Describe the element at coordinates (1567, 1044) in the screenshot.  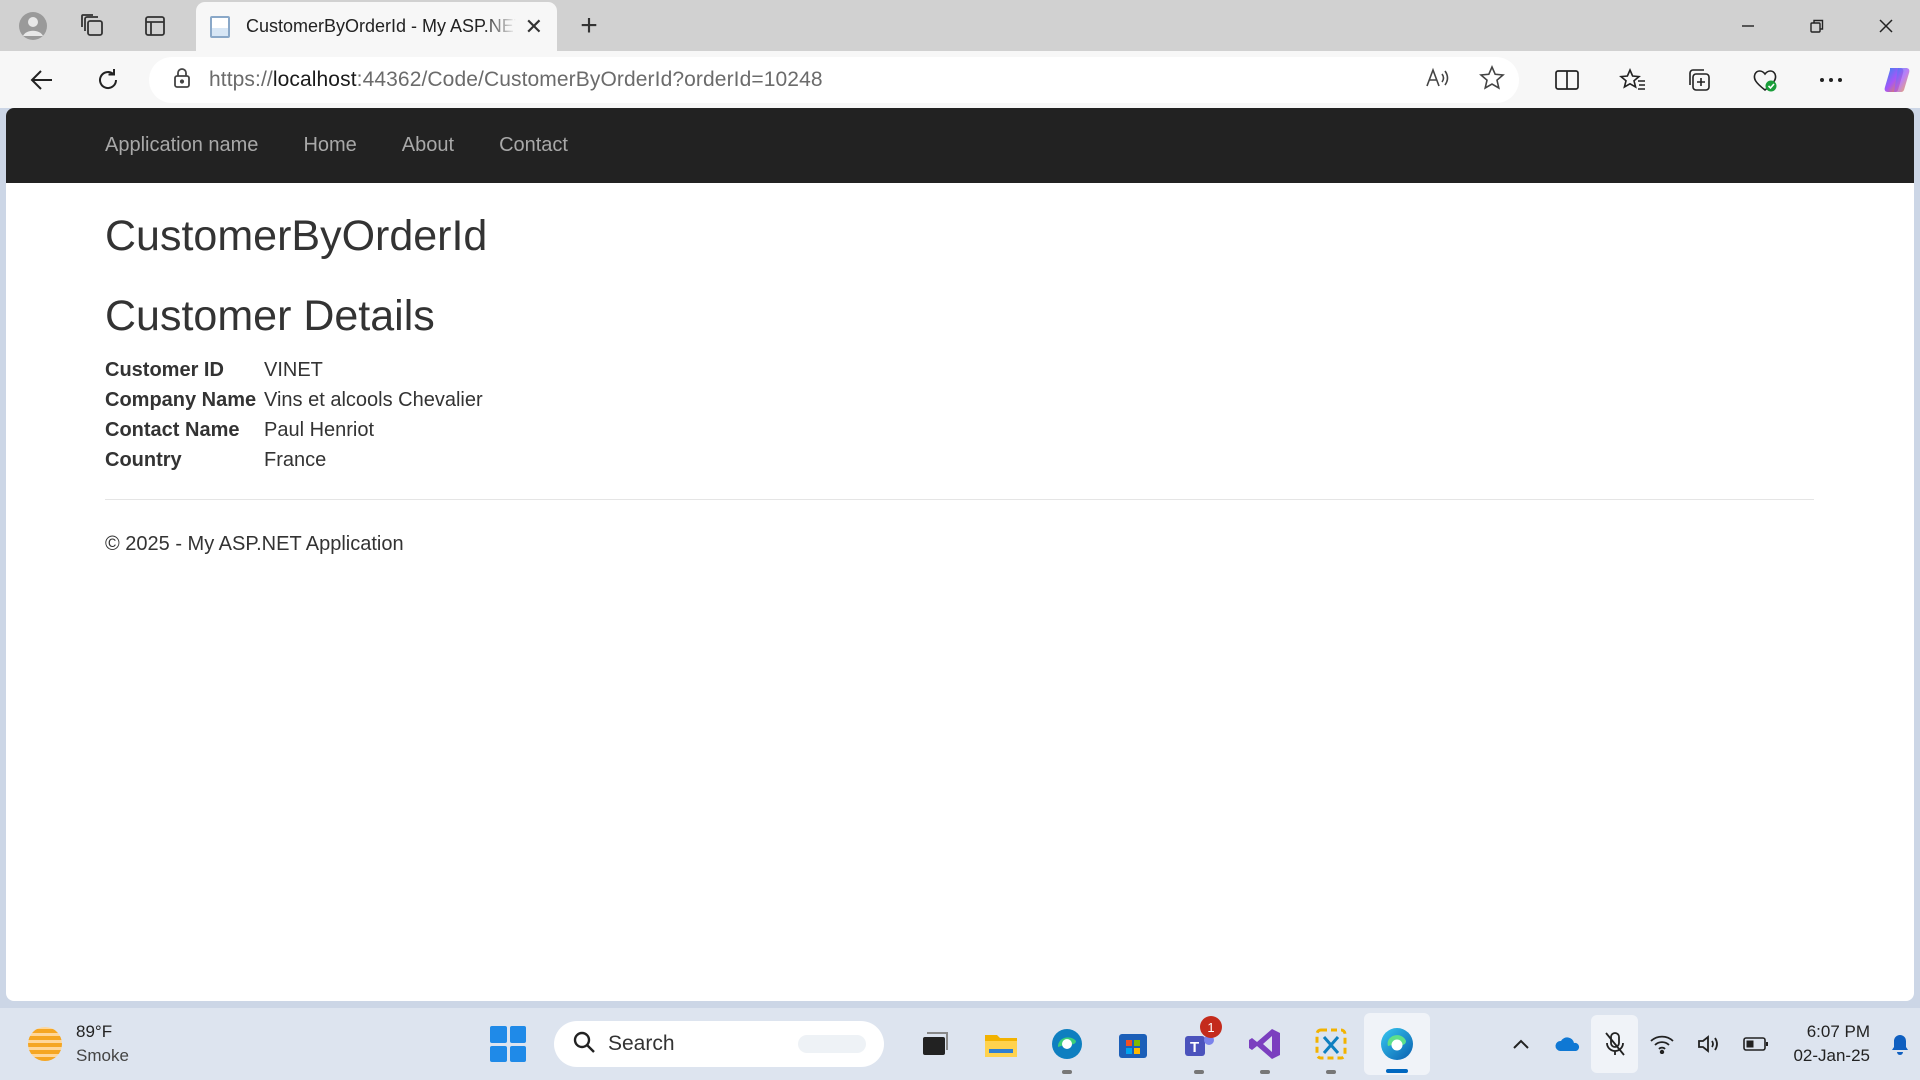
I see `onedrive-cloud-icon` at that location.